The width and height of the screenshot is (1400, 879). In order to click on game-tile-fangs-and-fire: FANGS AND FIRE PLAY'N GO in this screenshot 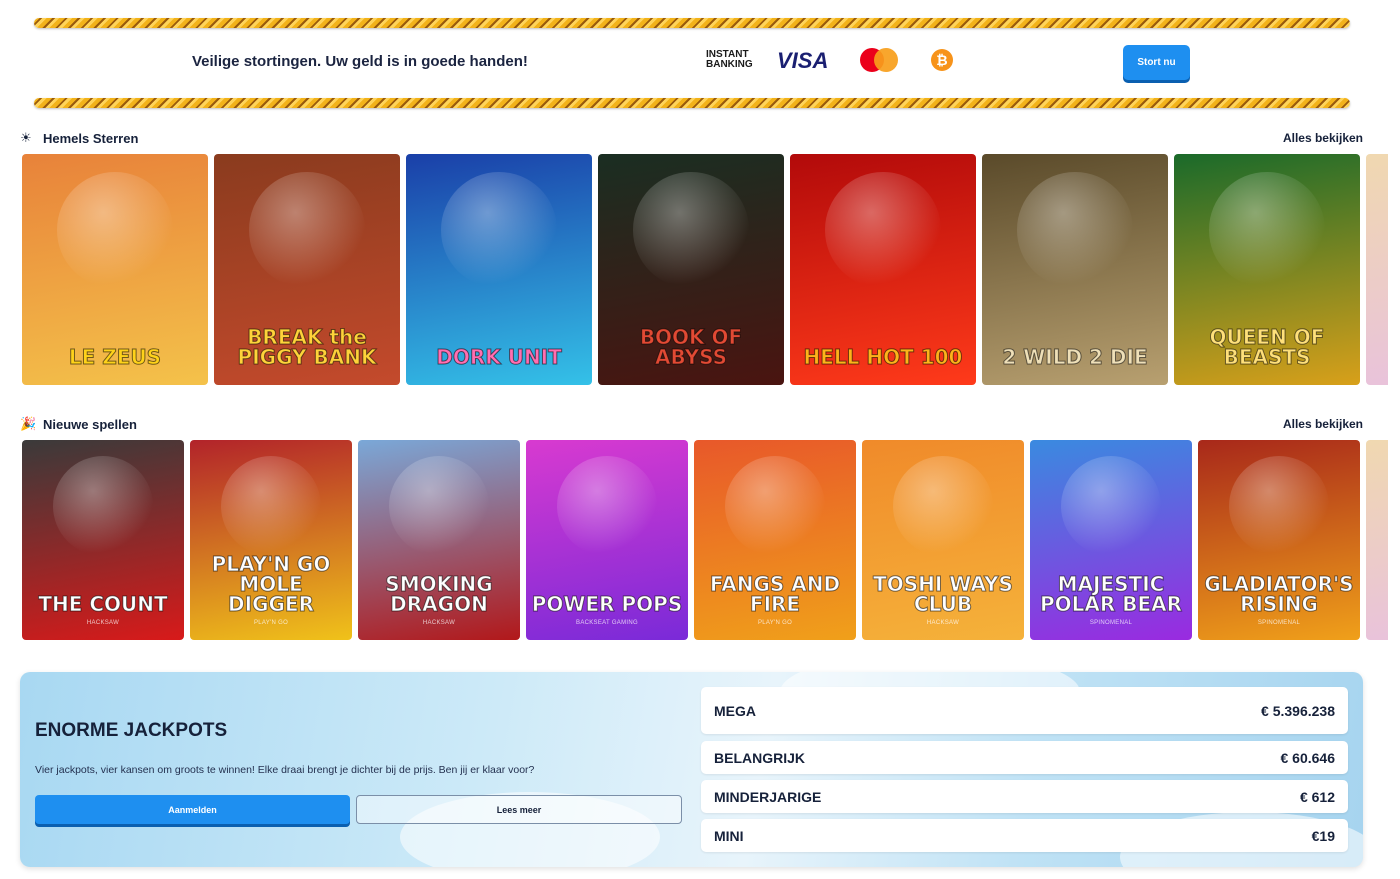, I will do `click(775, 540)`.